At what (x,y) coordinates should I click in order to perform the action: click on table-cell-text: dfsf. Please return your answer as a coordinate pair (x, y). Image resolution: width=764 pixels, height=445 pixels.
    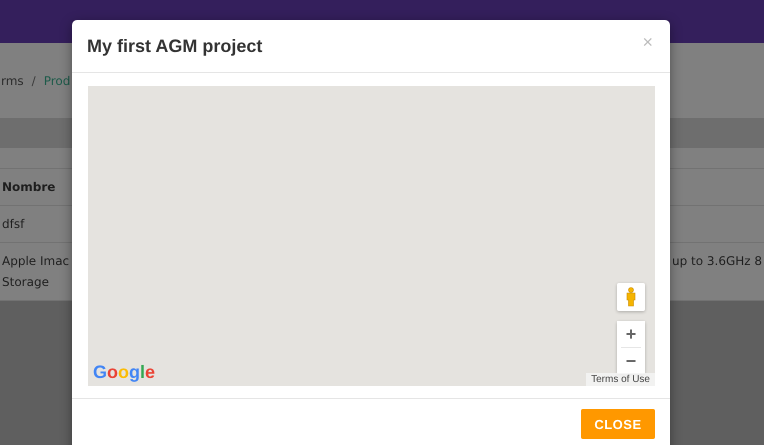
    Looking at the image, I should click on (13, 224).